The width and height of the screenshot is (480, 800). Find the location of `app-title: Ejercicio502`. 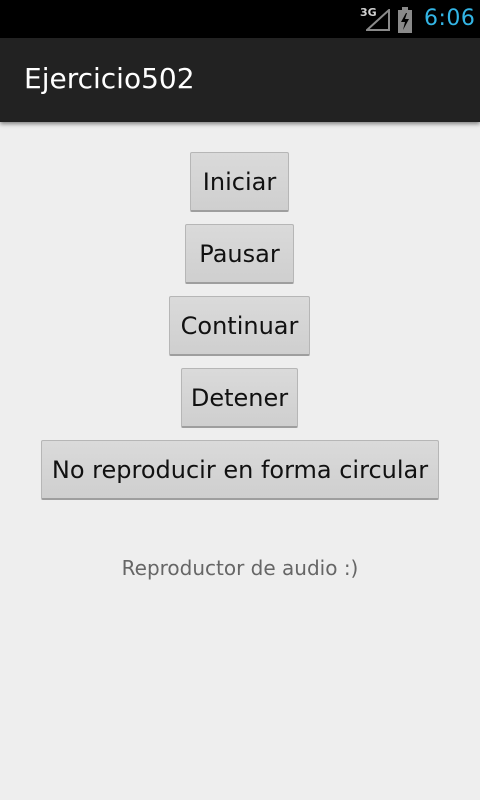

app-title: Ejercicio502 is located at coordinates (109, 78).